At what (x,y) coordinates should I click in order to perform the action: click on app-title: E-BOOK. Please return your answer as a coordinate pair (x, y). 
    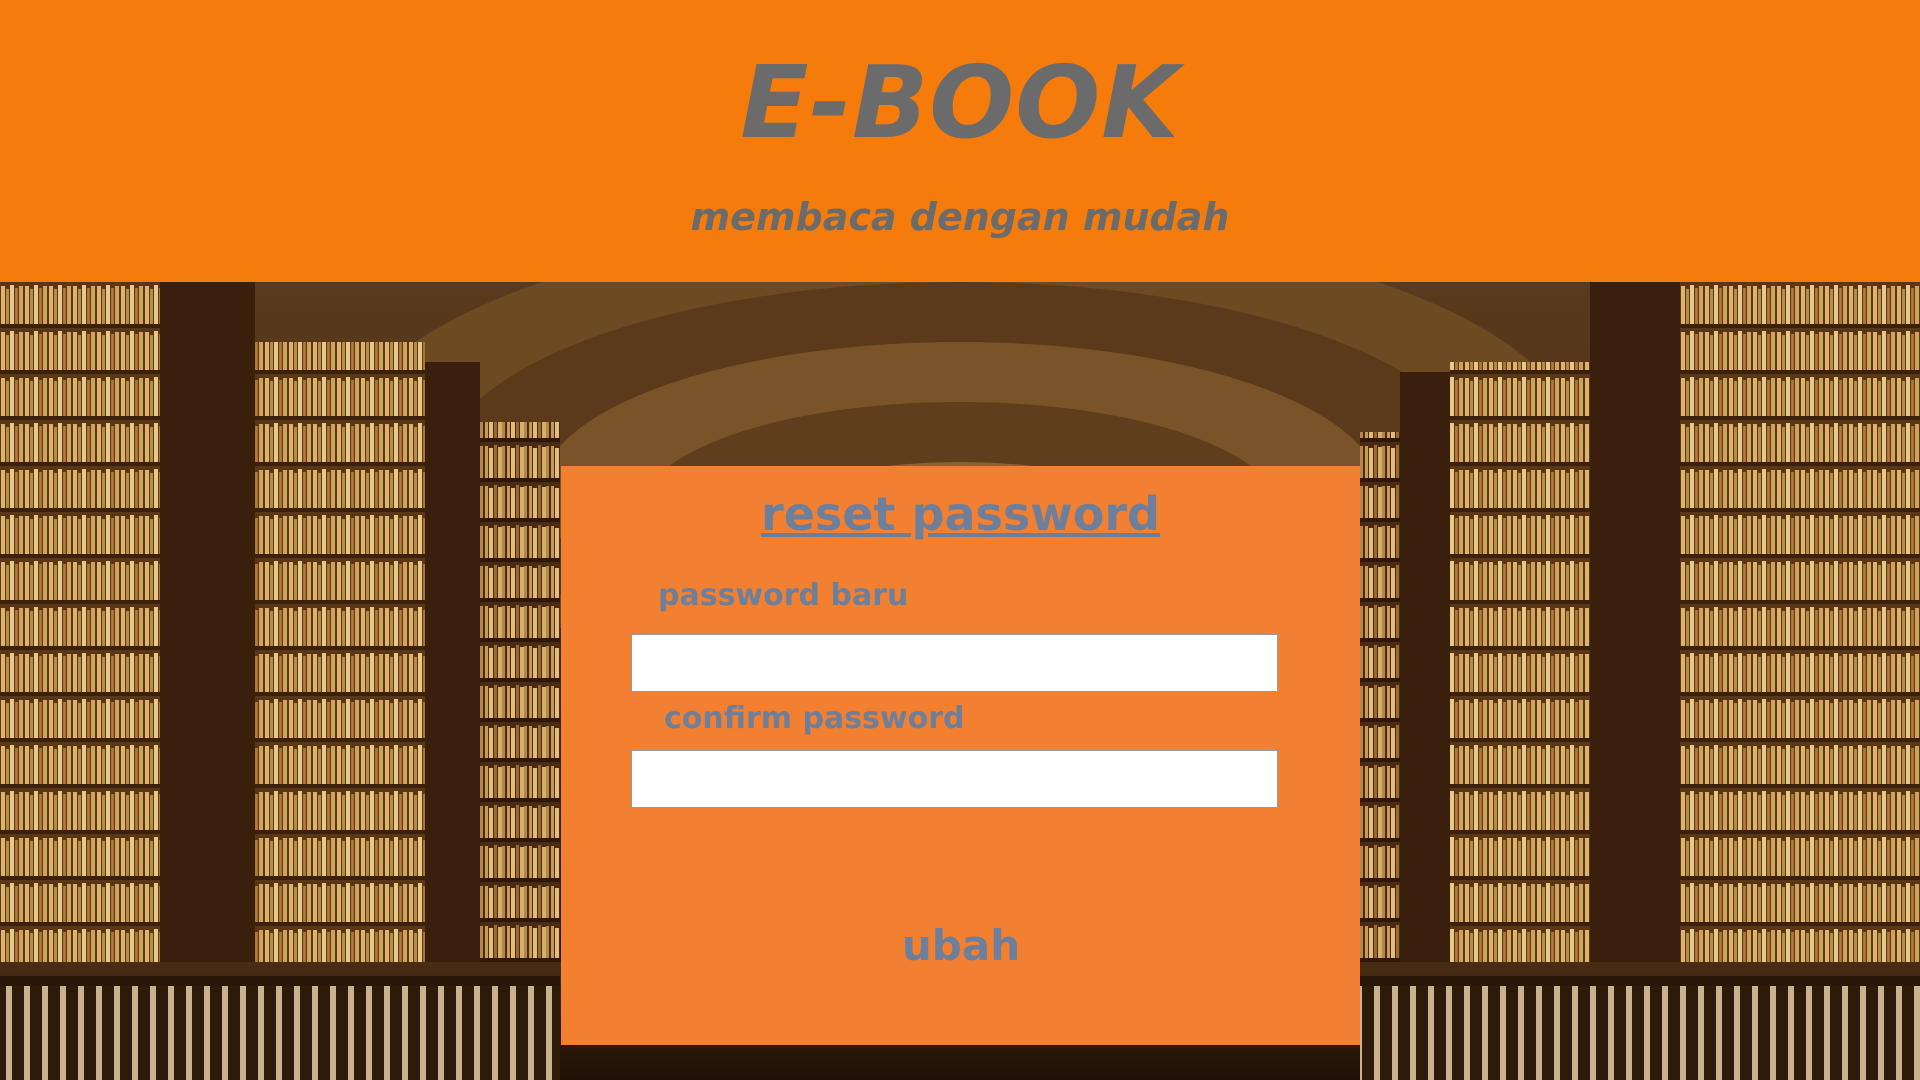
    Looking at the image, I should click on (960, 102).